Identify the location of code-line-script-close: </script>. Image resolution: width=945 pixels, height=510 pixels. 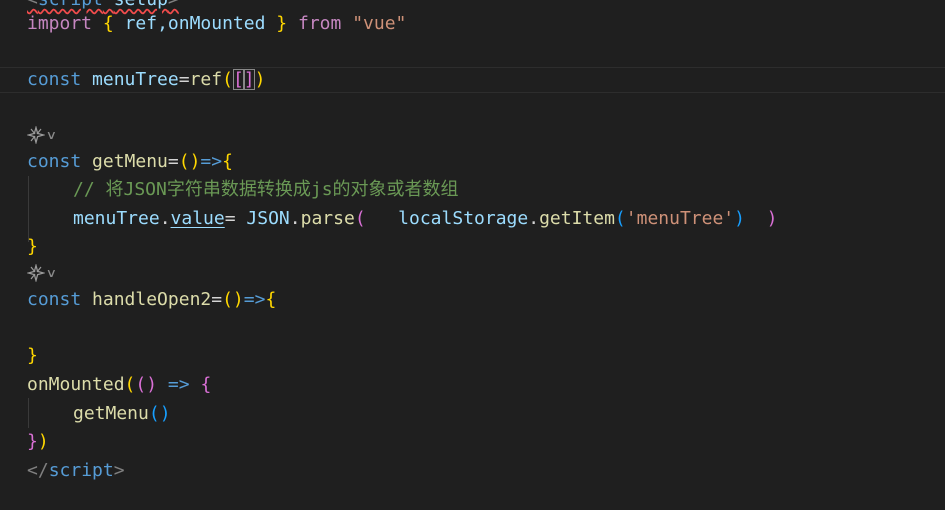
(472, 471).